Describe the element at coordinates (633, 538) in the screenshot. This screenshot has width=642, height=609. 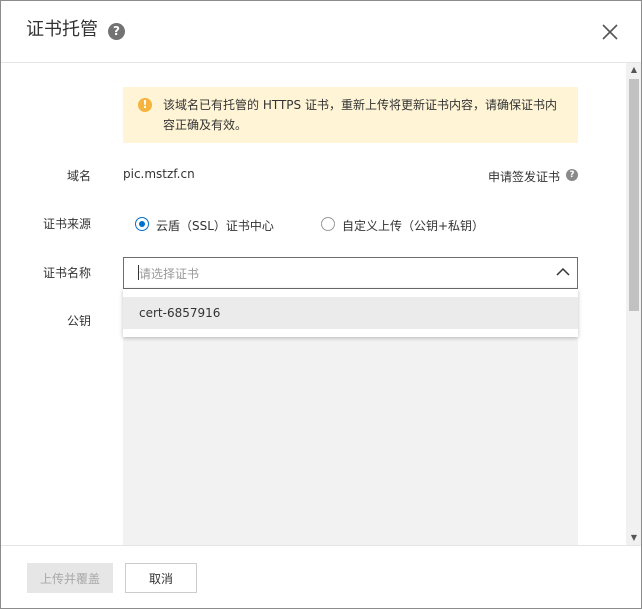
I see `scroll-down-arrow-icon: ▼` at that location.